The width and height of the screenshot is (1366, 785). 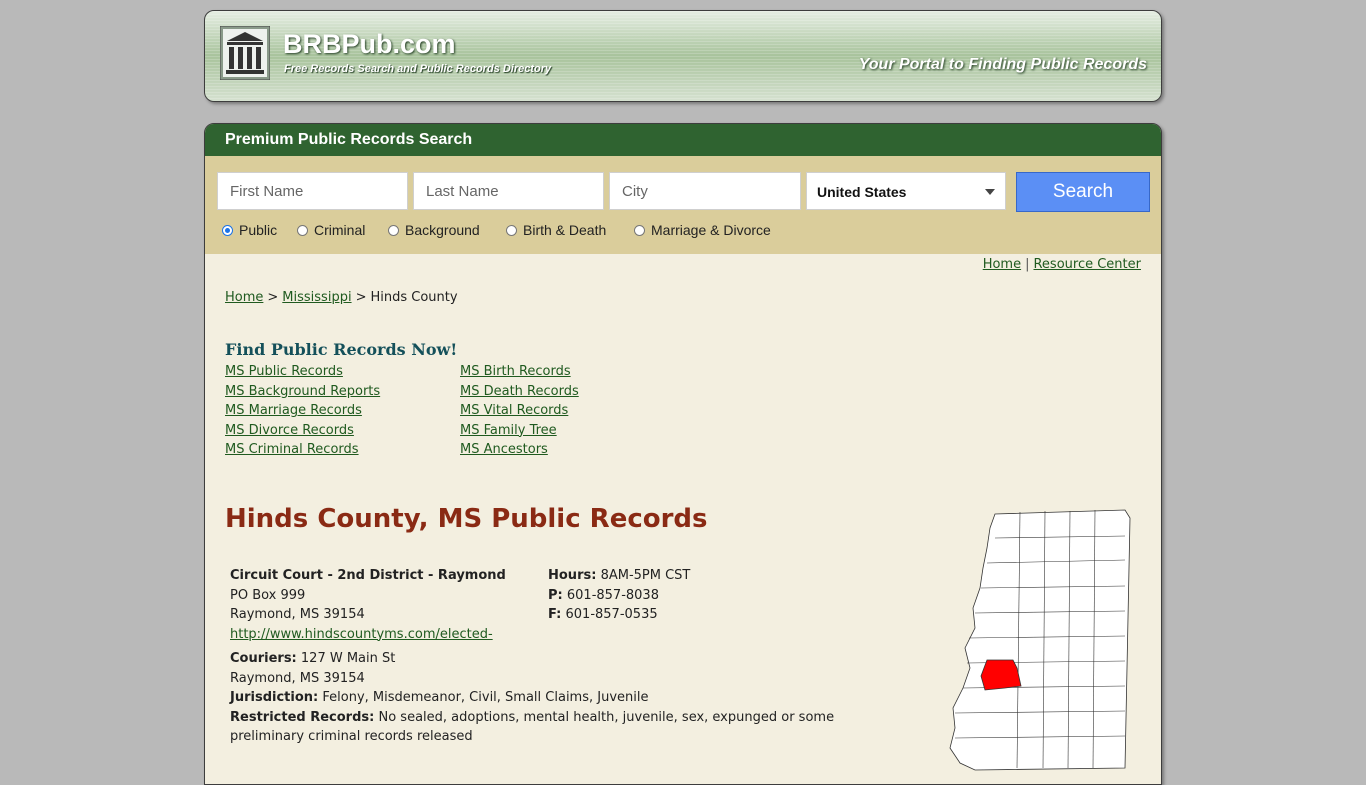 I want to click on couriers-city: Raymond, MS 39154, so click(x=297, y=678).